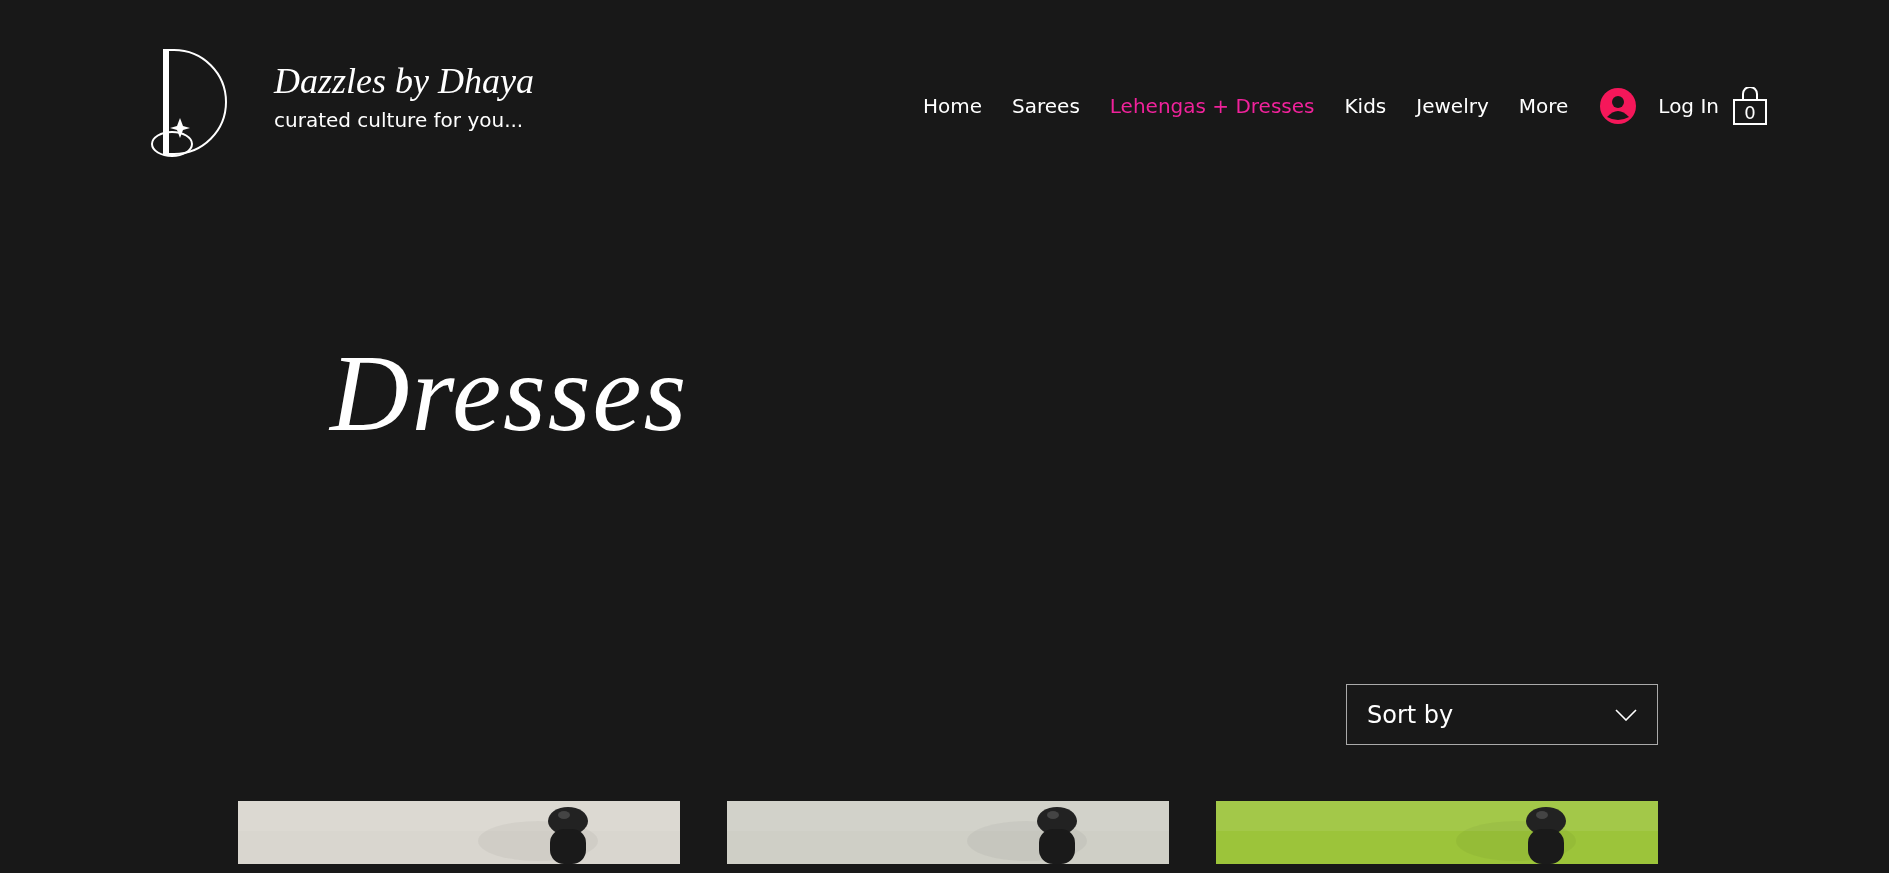  I want to click on bag-handle-icon, so click(1750, 93).